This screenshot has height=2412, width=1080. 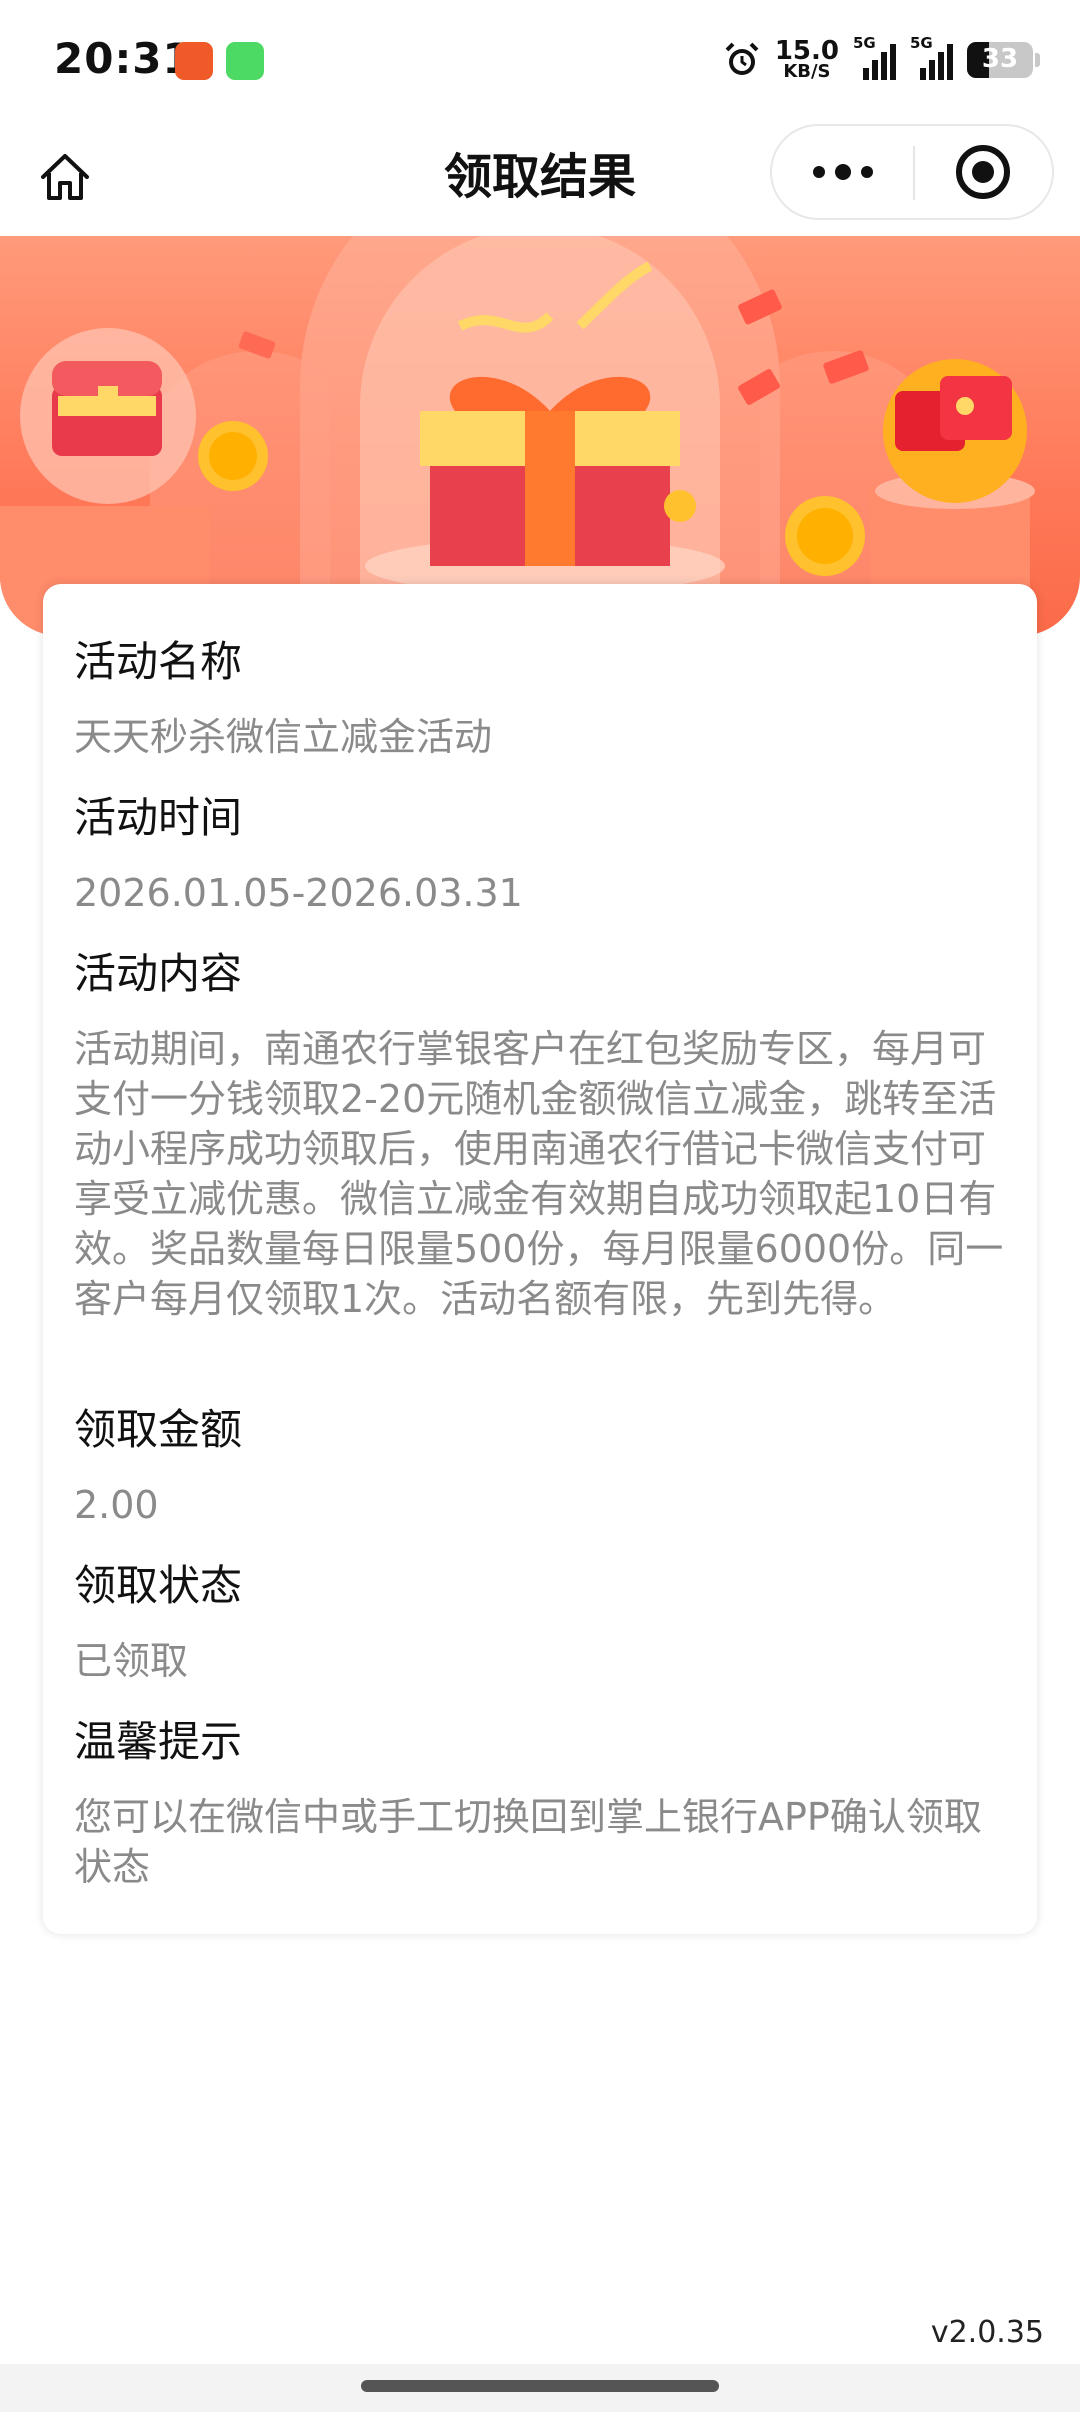 What do you see at coordinates (528, 1842) in the screenshot?
I see `tips-value: 您可以在微信中或手工切换回到掌上银行APP确认领取状态` at bounding box center [528, 1842].